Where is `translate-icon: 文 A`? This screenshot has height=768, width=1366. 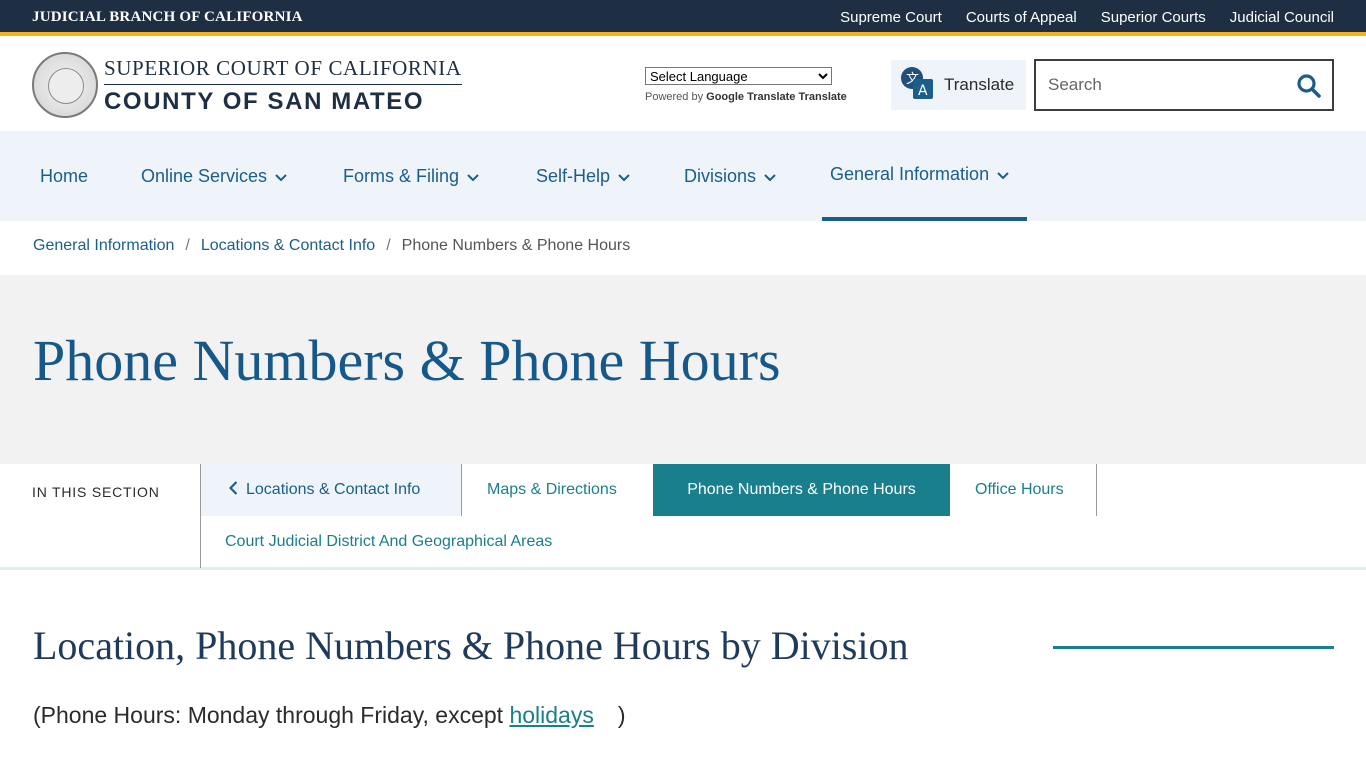
translate-icon: 文 A is located at coordinates (917, 85).